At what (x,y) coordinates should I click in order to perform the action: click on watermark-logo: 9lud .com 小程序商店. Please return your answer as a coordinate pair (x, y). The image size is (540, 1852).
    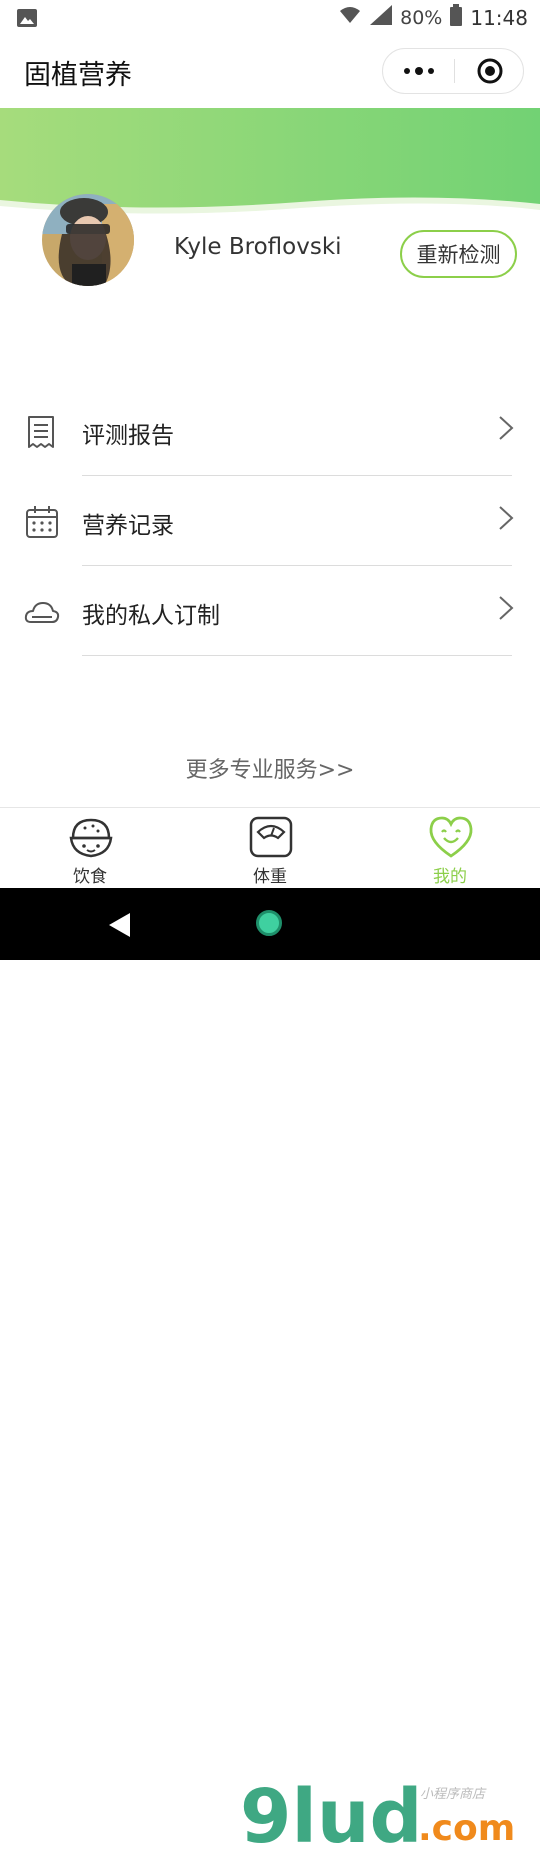
    Looking at the image, I should click on (390, 1813).